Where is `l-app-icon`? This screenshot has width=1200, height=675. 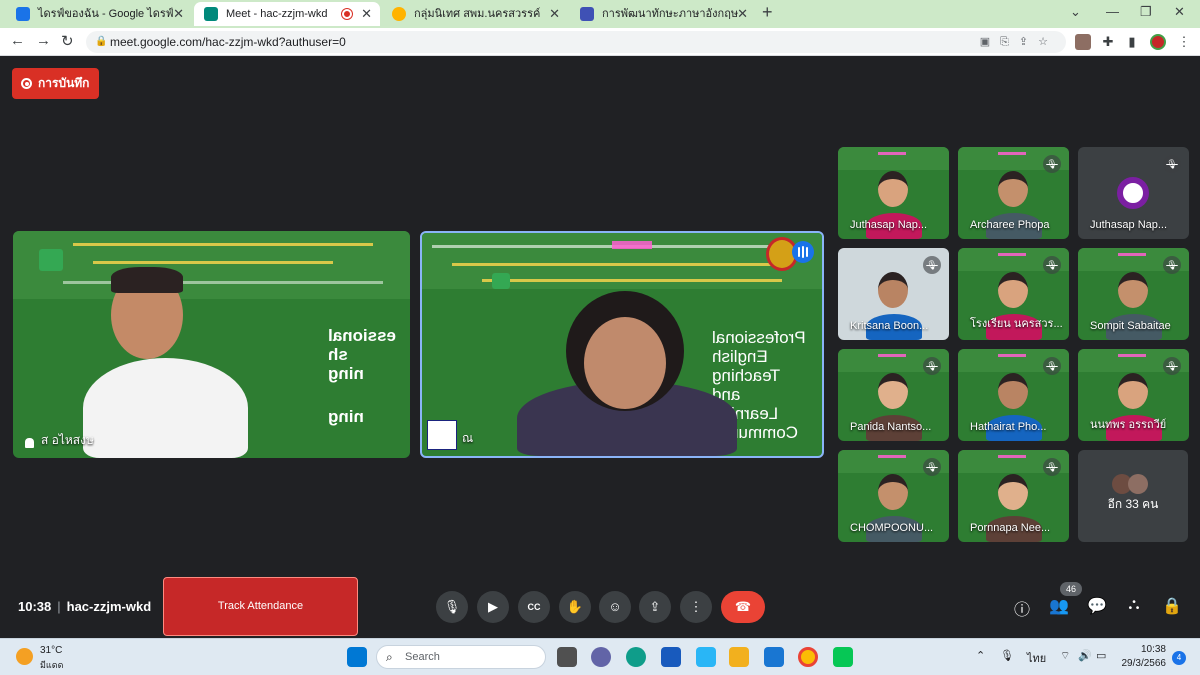
l-app-icon is located at coordinates (706, 657).